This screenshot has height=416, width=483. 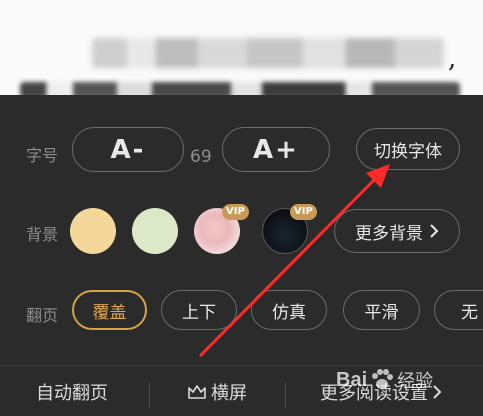 I want to click on more-backgrounds-button: 更多背景, so click(x=397, y=231).